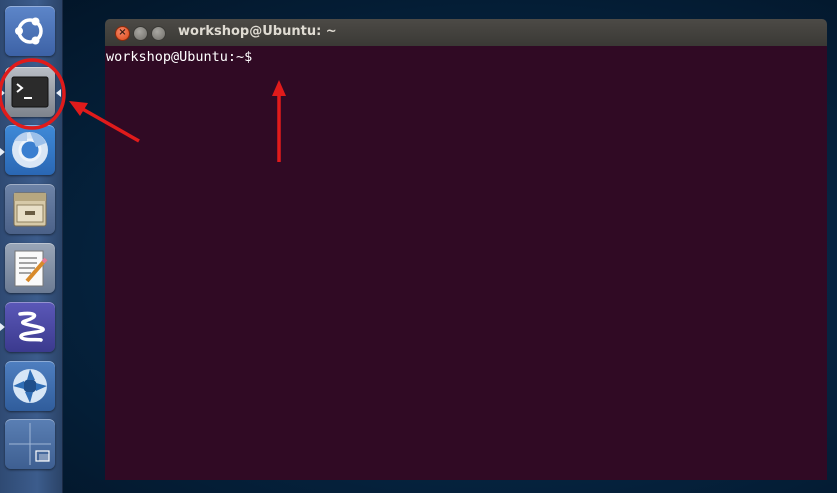  I want to click on launcher-screenshot-button, so click(30, 386).